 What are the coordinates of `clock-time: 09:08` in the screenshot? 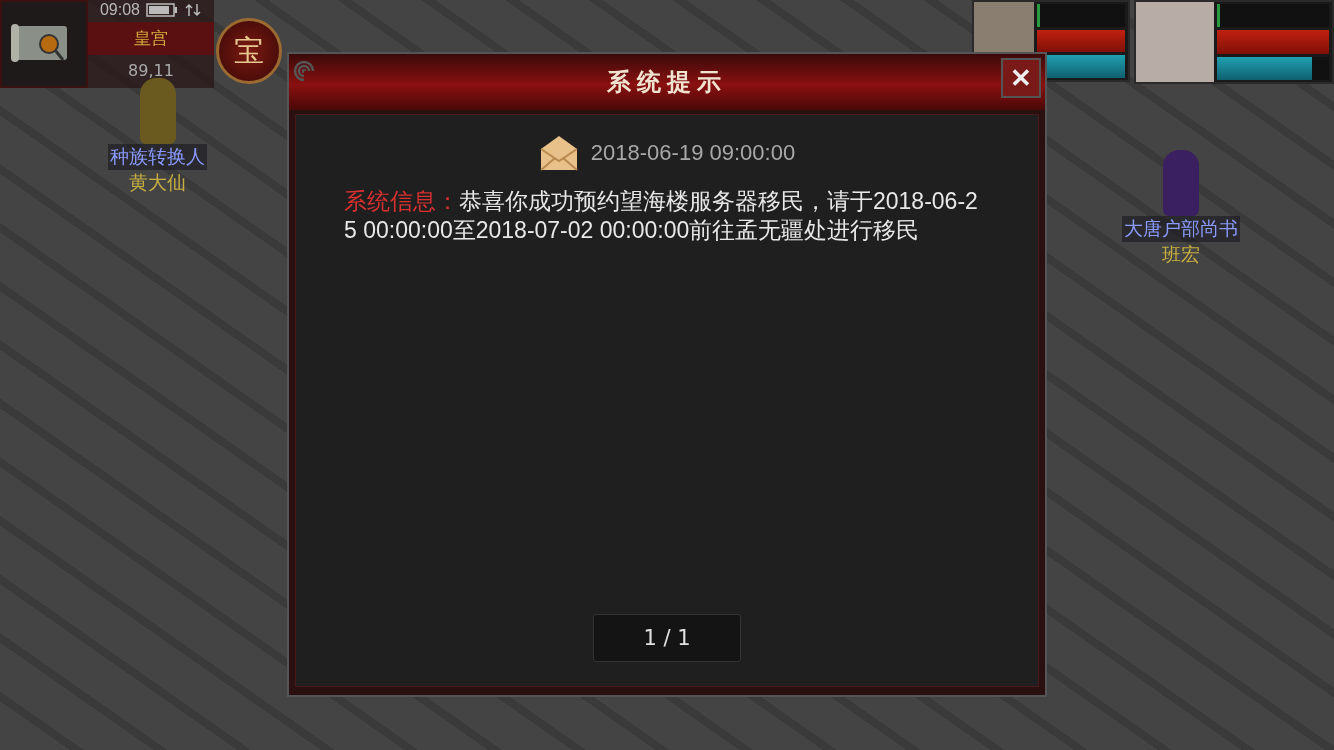 It's located at (119, 10).